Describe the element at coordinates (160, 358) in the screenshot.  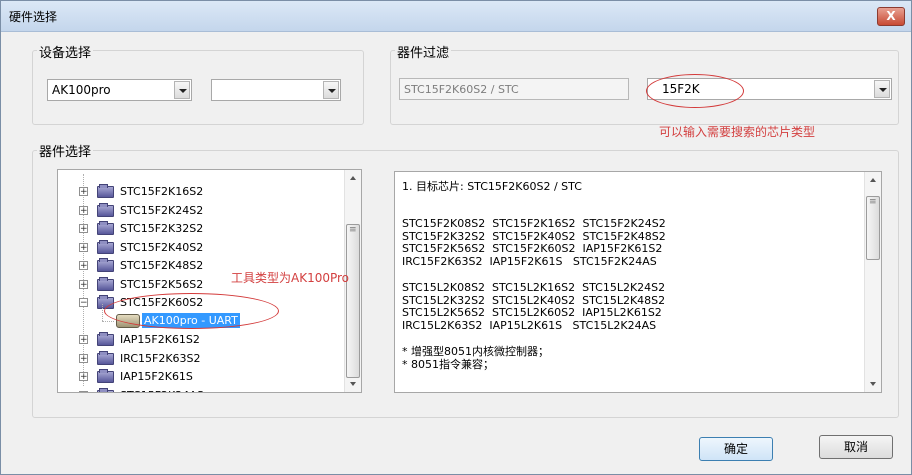
I see `tree-item-label: IRC15F2K63S2` at that location.